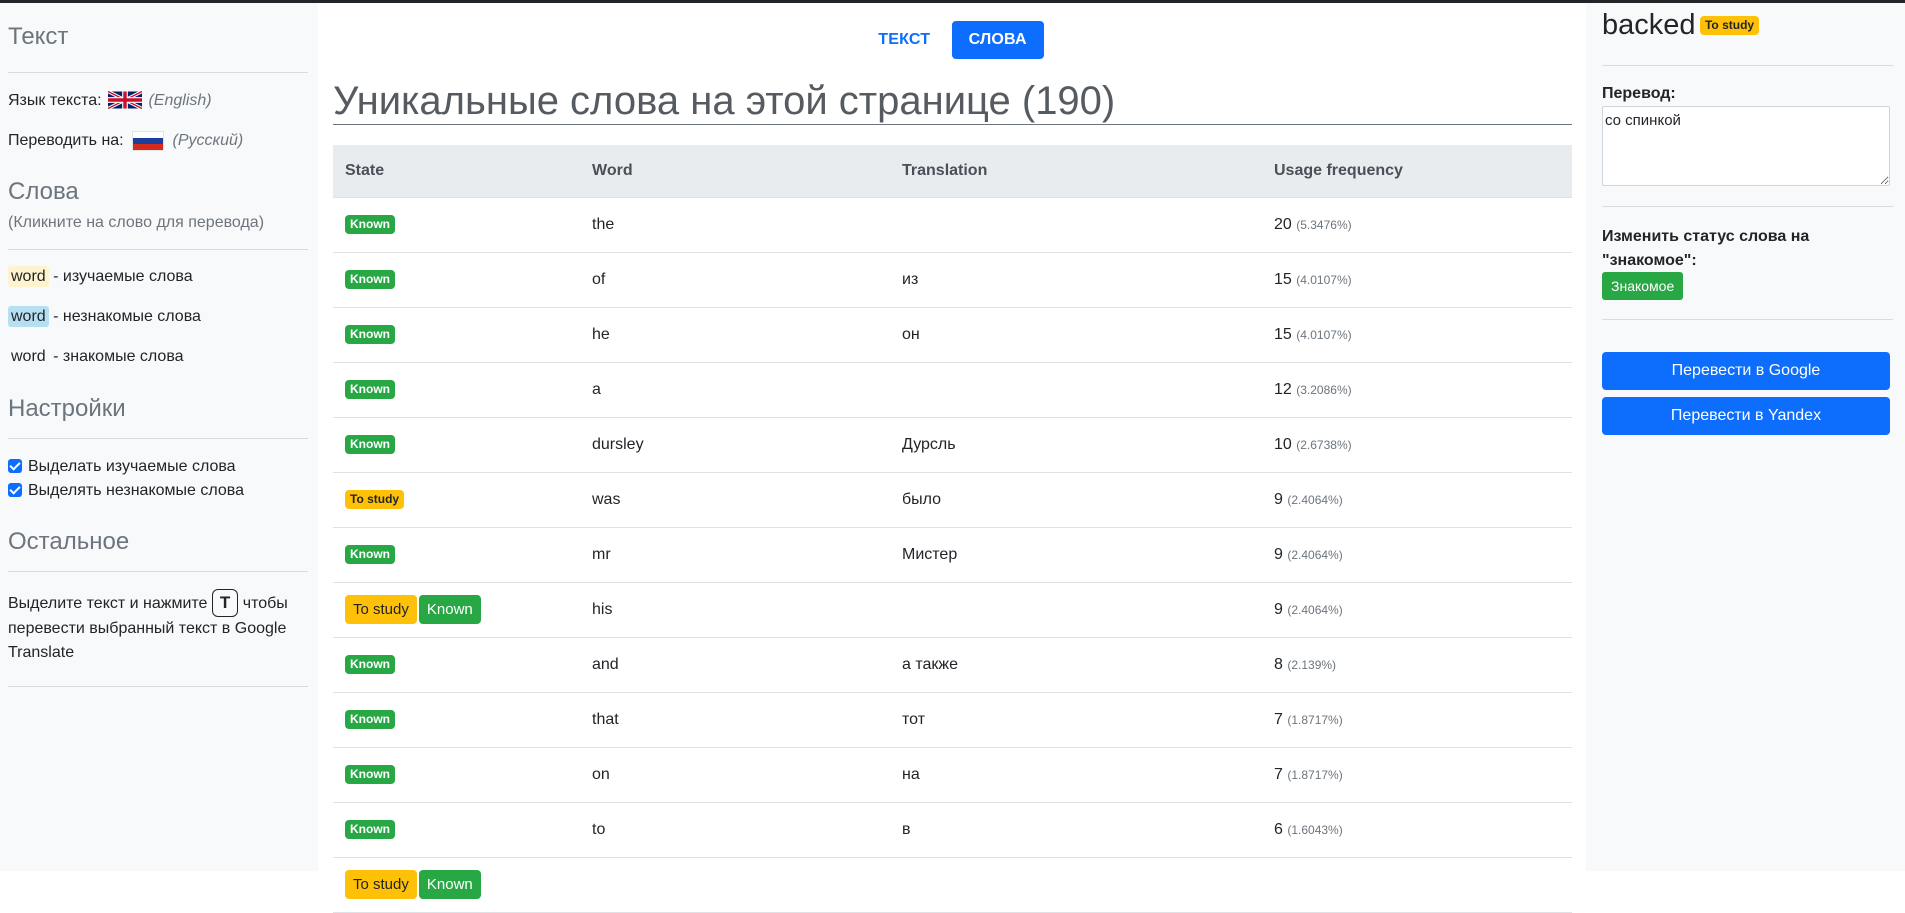 The height and width of the screenshot is (913, 1905). I want to click on column-header: Word, so click(735, 171).